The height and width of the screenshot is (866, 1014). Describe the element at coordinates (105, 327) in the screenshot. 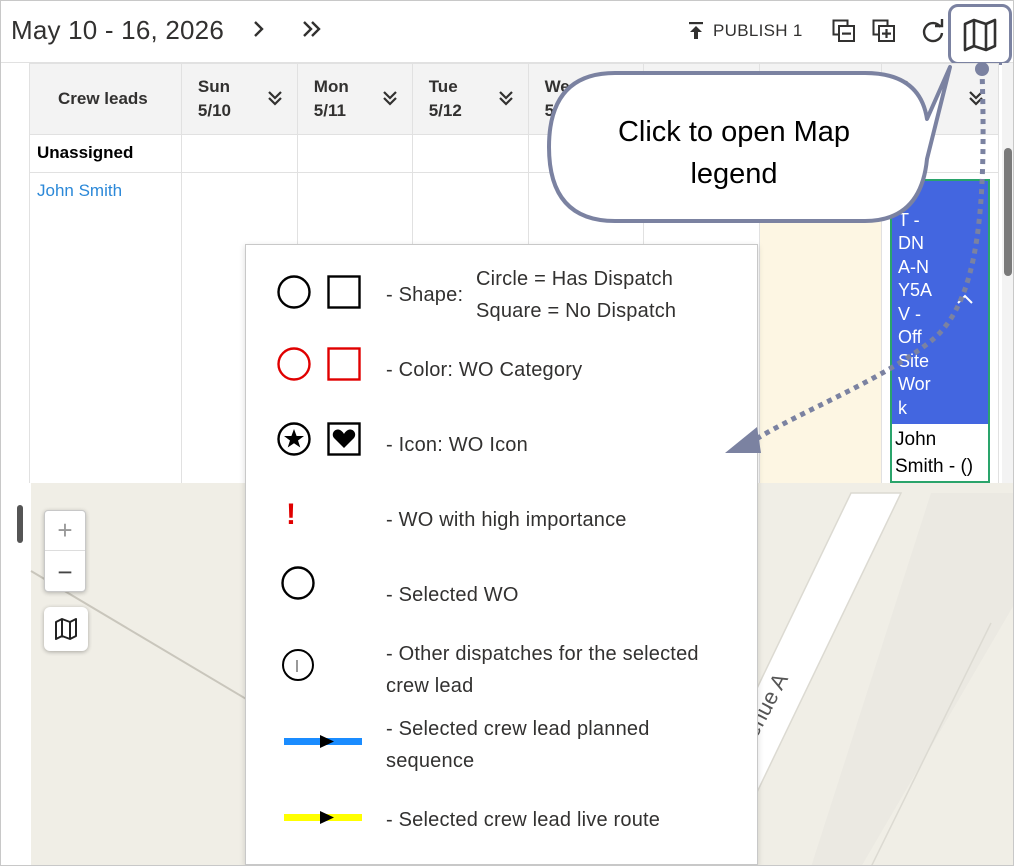

I see `crew-lead-john-smith: John Smith` at that location.